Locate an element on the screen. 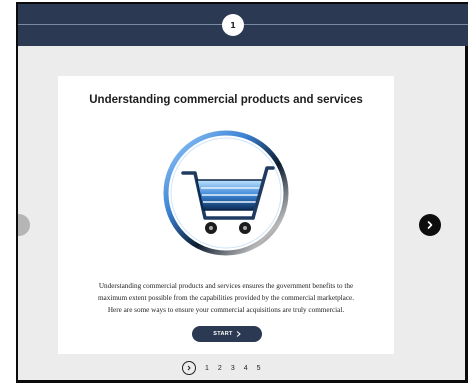 The height and width of the screenshot is (385, 468). start-button: START is located at coordinates (227, 334).